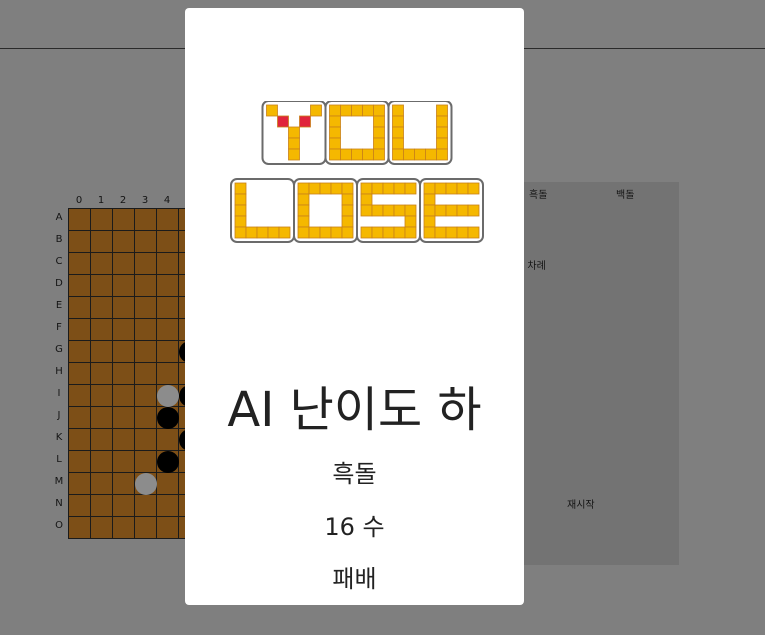 This screenshot has width=765, height=635. I want to click on row-label: B, so click(59, 239).